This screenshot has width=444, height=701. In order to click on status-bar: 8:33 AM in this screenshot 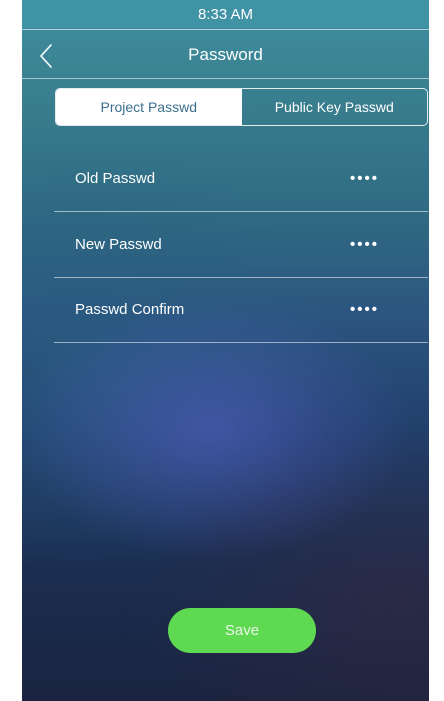, I will do `click(225, 14)`.